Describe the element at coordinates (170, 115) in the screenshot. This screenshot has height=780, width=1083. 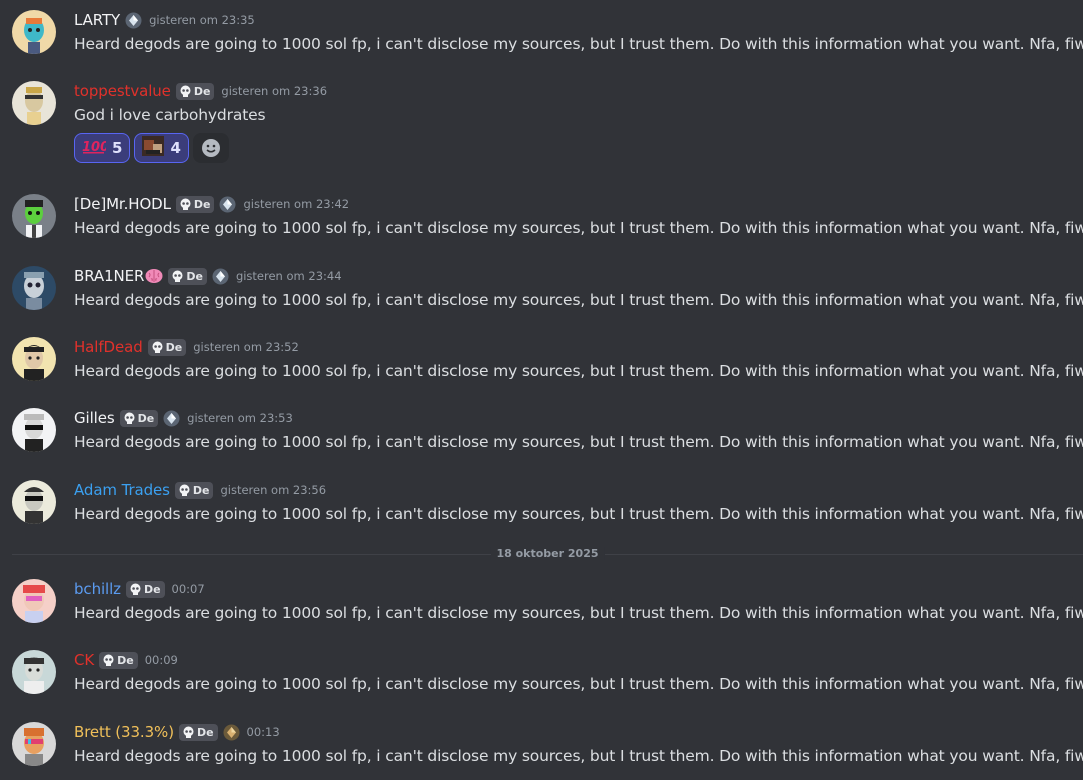
I see `message-content: God i love carbohydrates` at that location.